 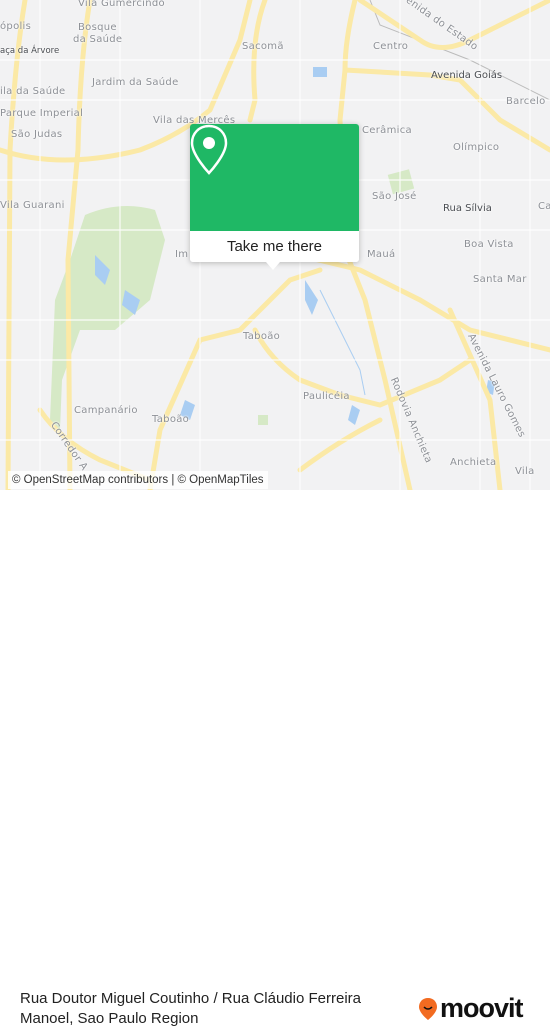 I want to click on location-popup: Take me there, so click(x=274, y=197).